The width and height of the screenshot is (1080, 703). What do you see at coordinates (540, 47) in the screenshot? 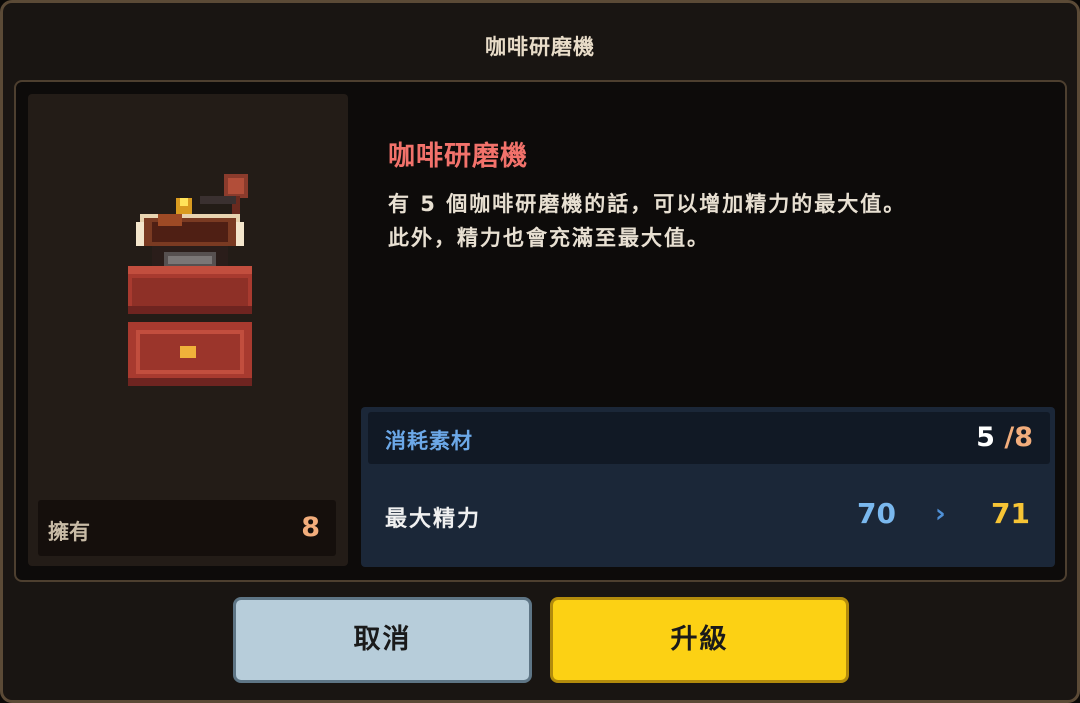
I see `dialog-title: 咖啡研磨機` at bounding box center [540, 47].